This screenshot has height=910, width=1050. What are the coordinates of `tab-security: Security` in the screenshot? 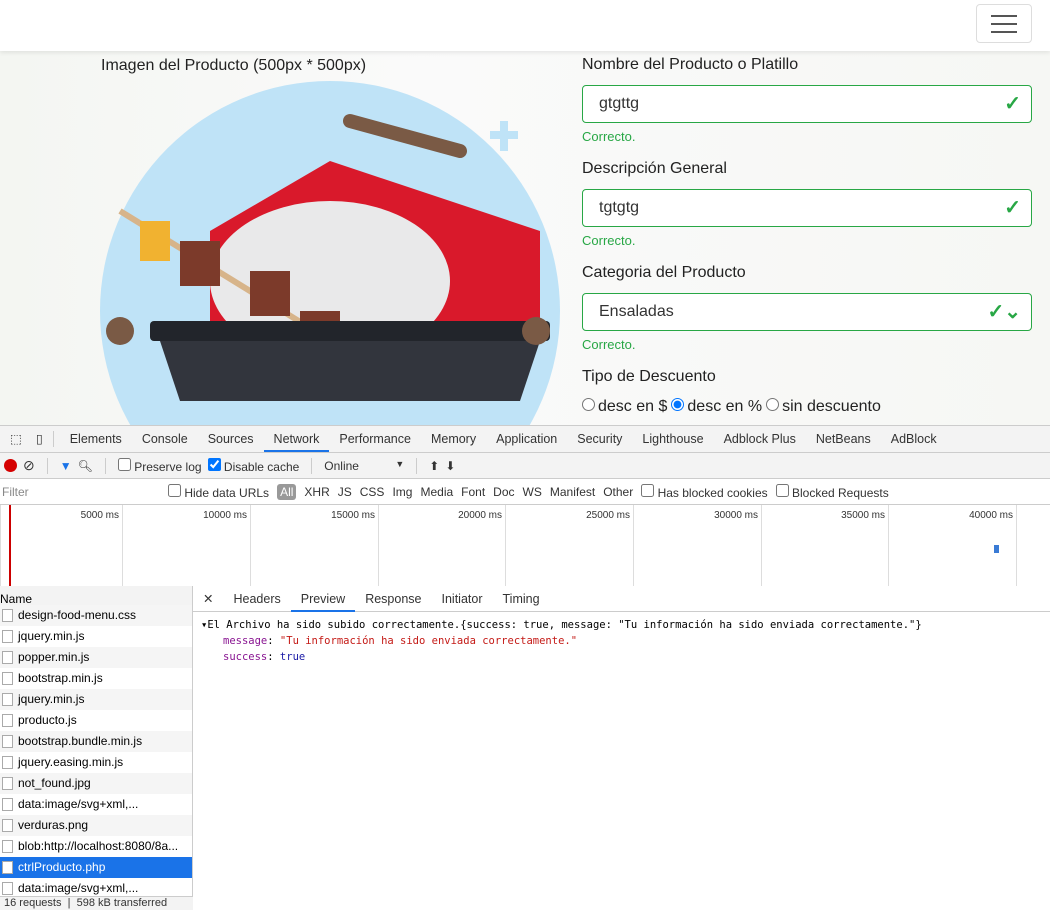 It's located at (599, 439).